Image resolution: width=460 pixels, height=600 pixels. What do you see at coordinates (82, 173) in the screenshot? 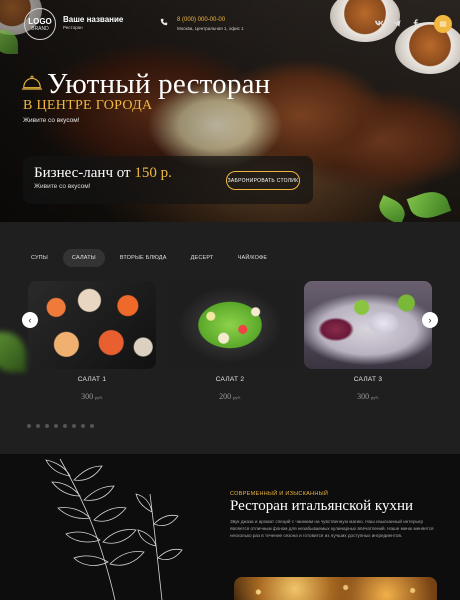
I see `lunch-title-text: Бизнес-ланч от` at bounding box center [82, 173].